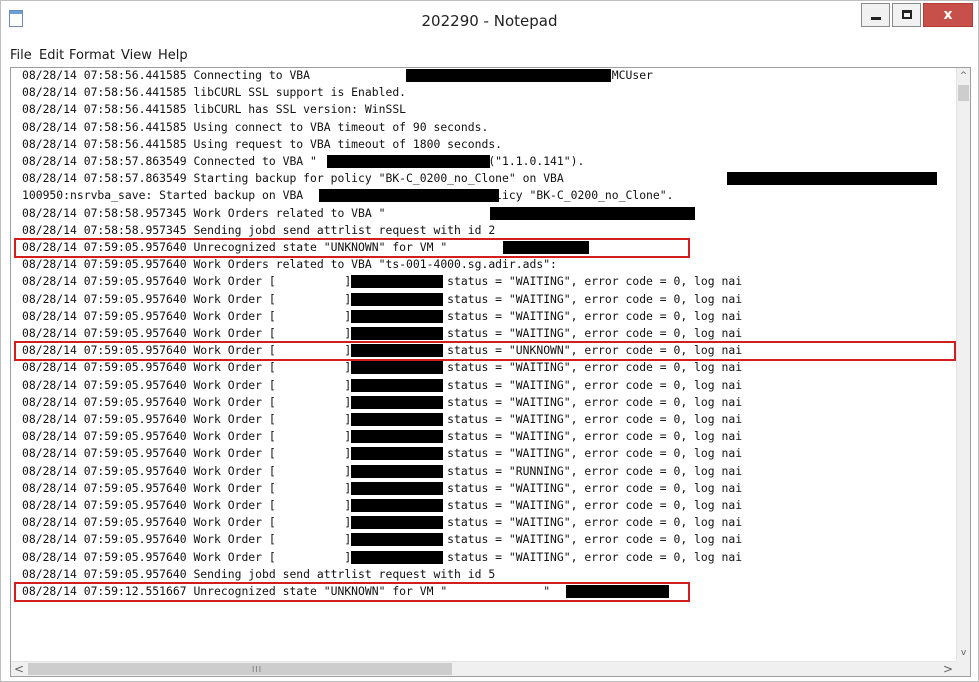  I want to click on scroll-grip-icon: III, so click(257, 669).